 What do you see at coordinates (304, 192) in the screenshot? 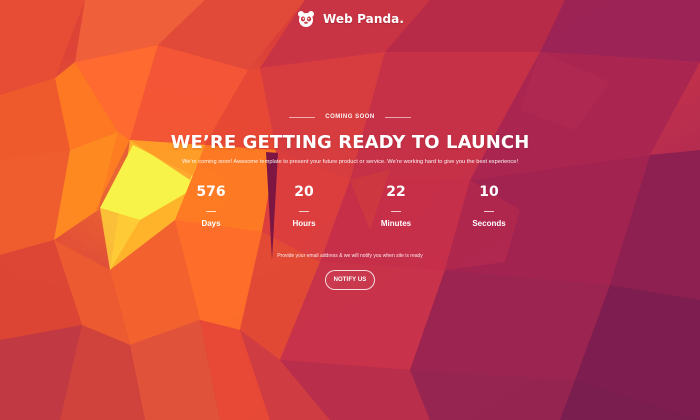
I see `hours-value: 20` at bounding box center [304, 192].